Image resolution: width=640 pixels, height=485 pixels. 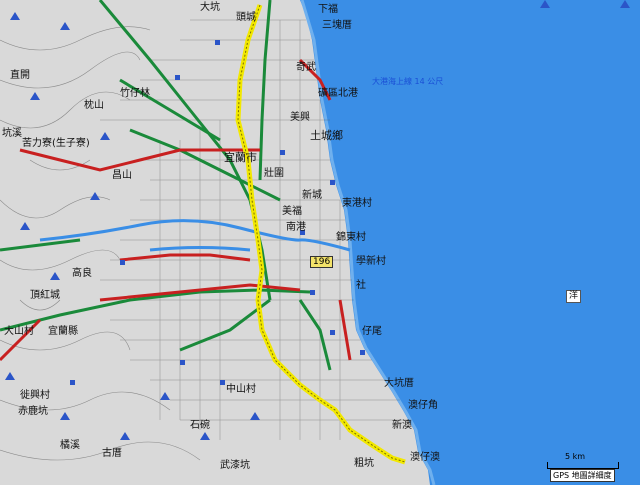 What do you see at coordinates (328, 9) in the screenshot?
I see `place-label: 下福` at bounding box center [328, 9].